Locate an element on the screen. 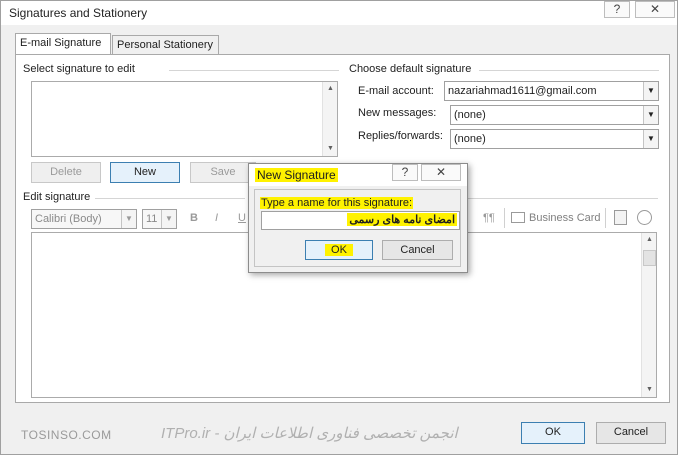  paragraph-direction-button: ¶¶ is located at coordinates (489, 218).